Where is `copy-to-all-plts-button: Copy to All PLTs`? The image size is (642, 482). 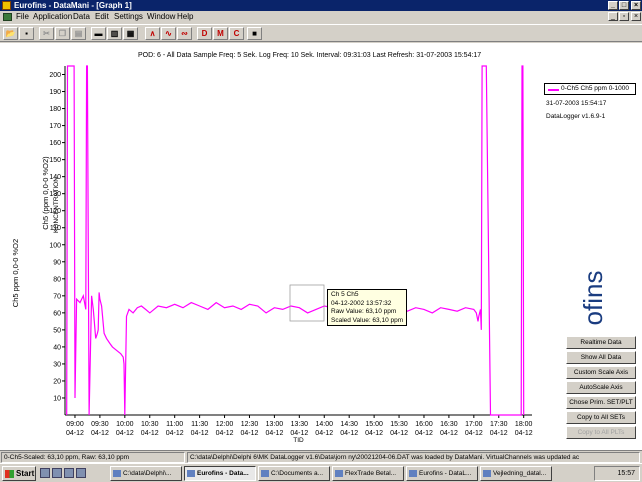 copy-to-all-plts-button: Copy to All PLTs is located at coordinates (601, 432).